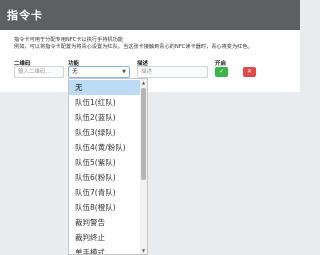 This screenshot has height=255, width=320. What do you see at coordinates (105, 207) in the screenshot?
I see `dropdown-option: 队伍8(橙队)` at bounding box center [105, 207].